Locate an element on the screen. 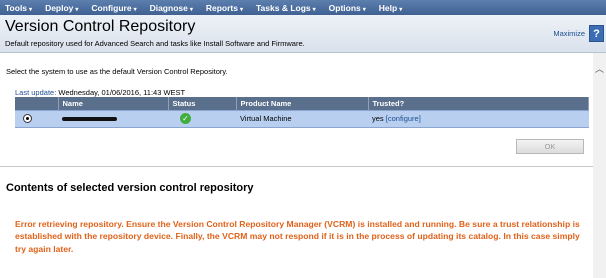 The height and width of the screenshot is (278, 606). menu-deploy: Deploy ▾ is located at coordinates (61, 8).